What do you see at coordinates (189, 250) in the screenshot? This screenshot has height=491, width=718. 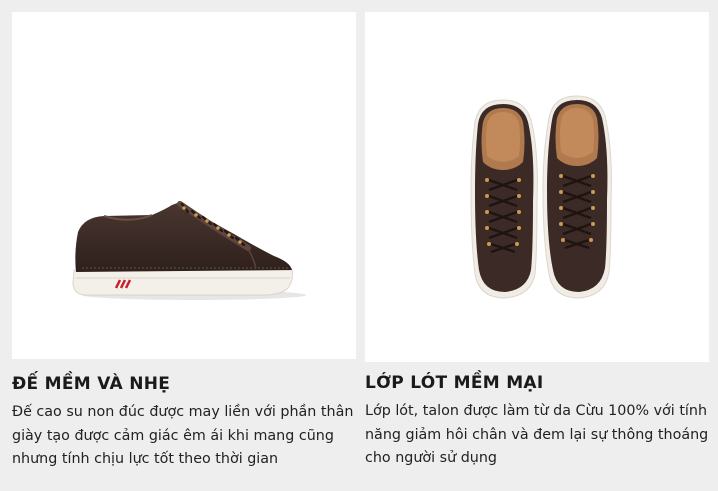 I see `sneaker-side-illustration` at bounding box center [189, 250].